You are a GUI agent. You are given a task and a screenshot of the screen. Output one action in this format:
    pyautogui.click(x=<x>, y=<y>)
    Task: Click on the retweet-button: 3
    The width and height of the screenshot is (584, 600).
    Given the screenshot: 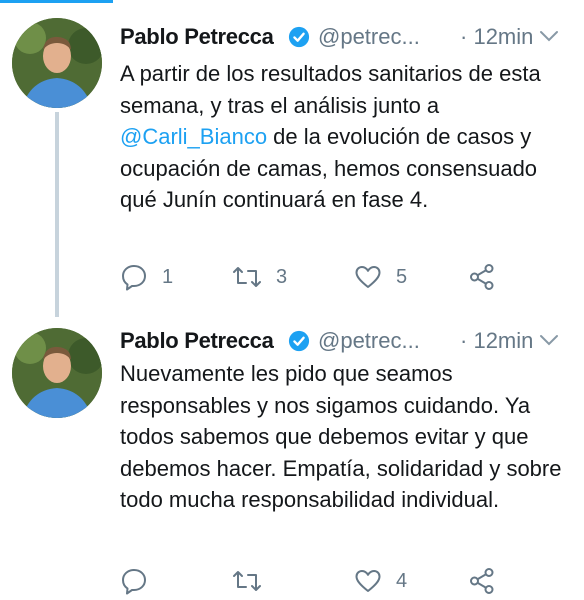 What is the action you would take?
    pyautogui.click(x=259, y=277)
    